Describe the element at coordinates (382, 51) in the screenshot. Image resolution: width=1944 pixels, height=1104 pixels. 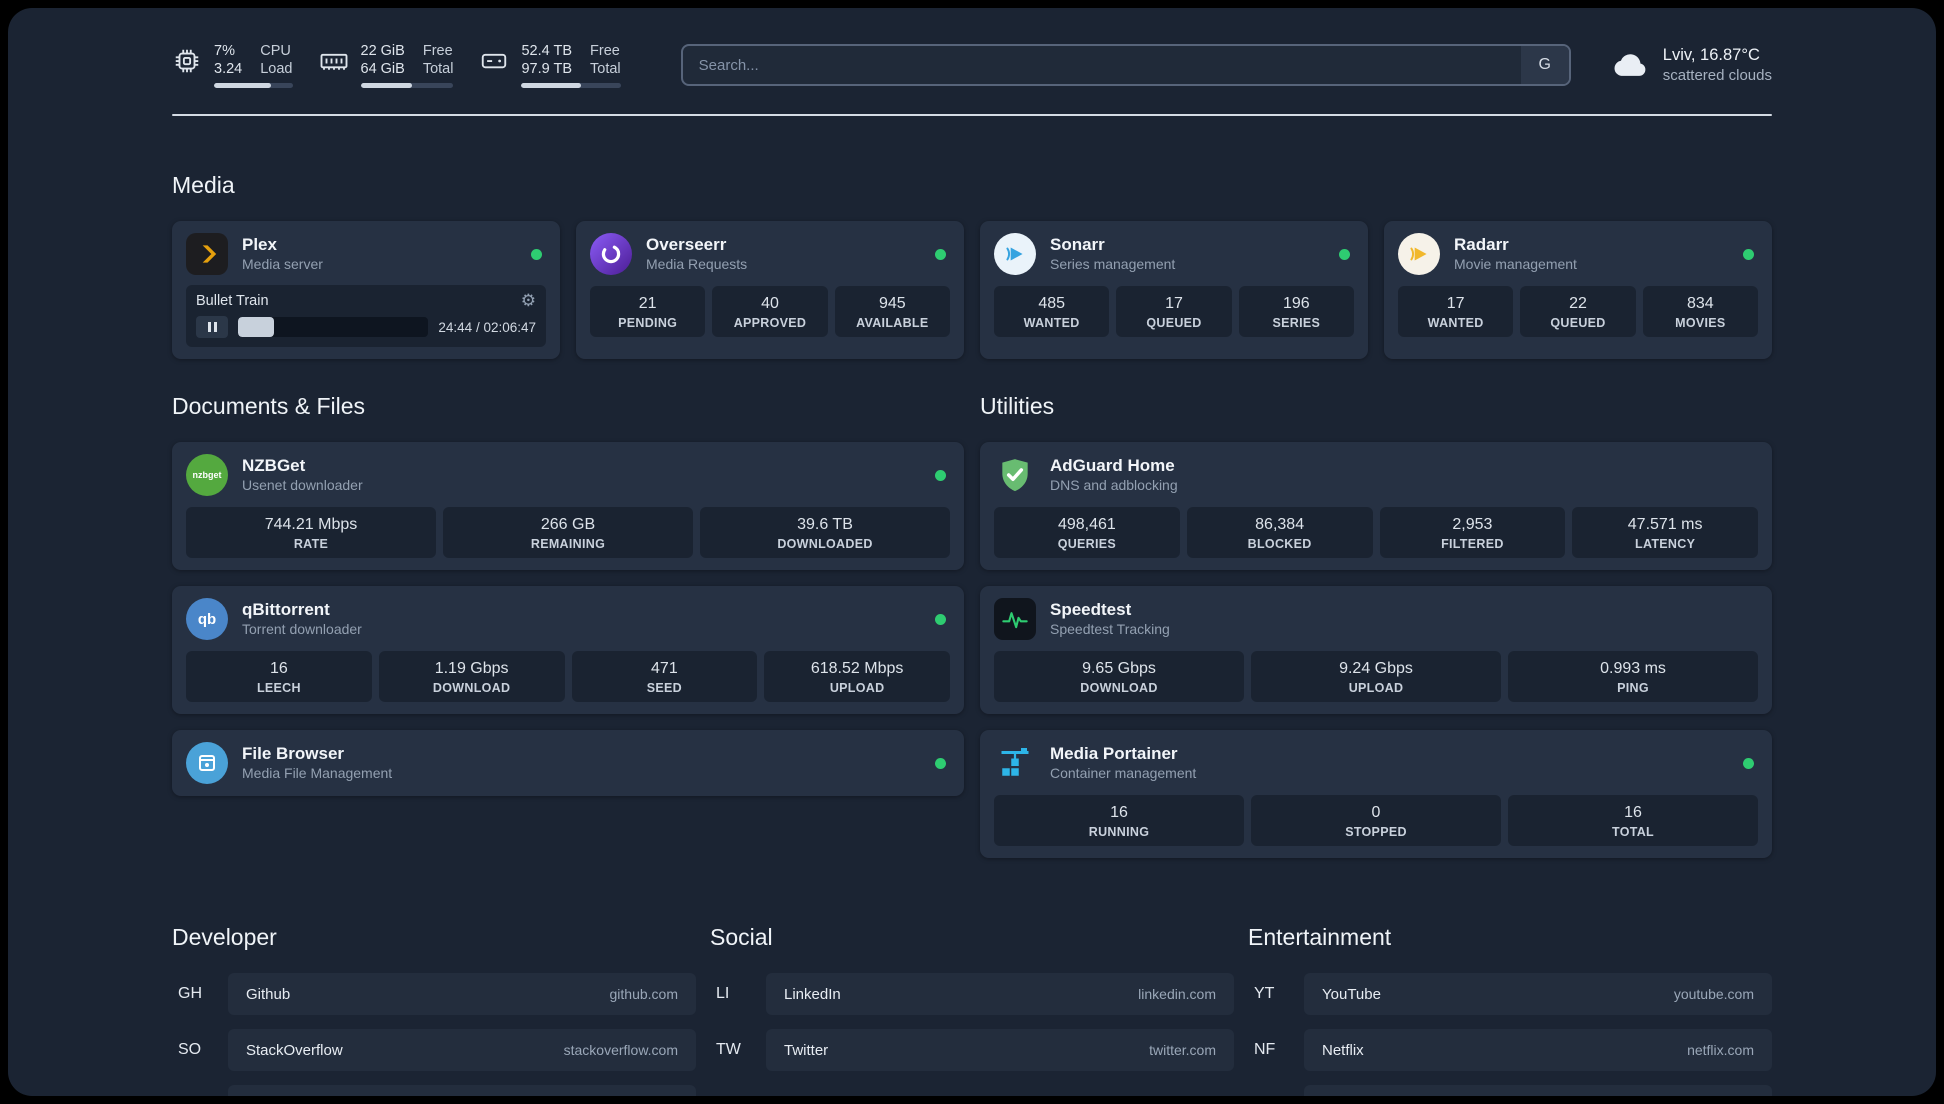
I see `memory-free-value: 22 GiB` at that location.